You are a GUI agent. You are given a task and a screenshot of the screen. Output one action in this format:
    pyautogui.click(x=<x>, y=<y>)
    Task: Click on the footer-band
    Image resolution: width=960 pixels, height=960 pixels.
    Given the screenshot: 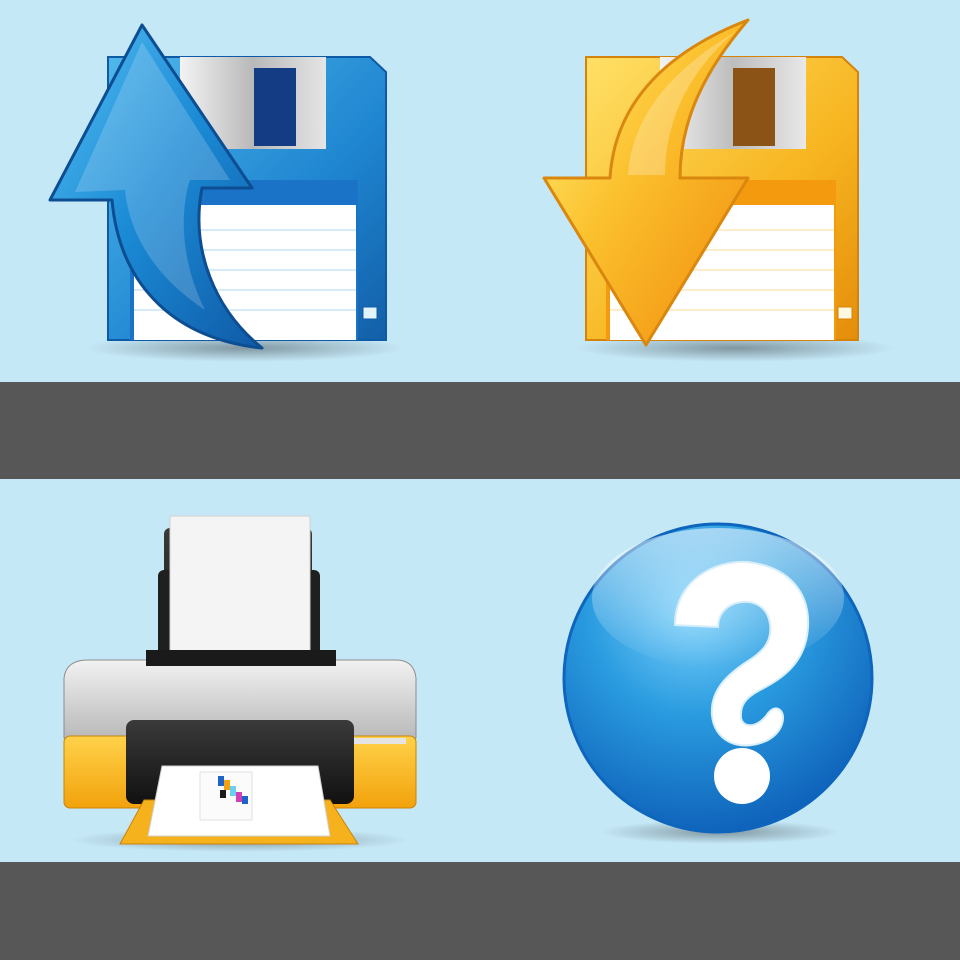 What is the action you would take?
    pyautogui.click(x=480, y=911)
    